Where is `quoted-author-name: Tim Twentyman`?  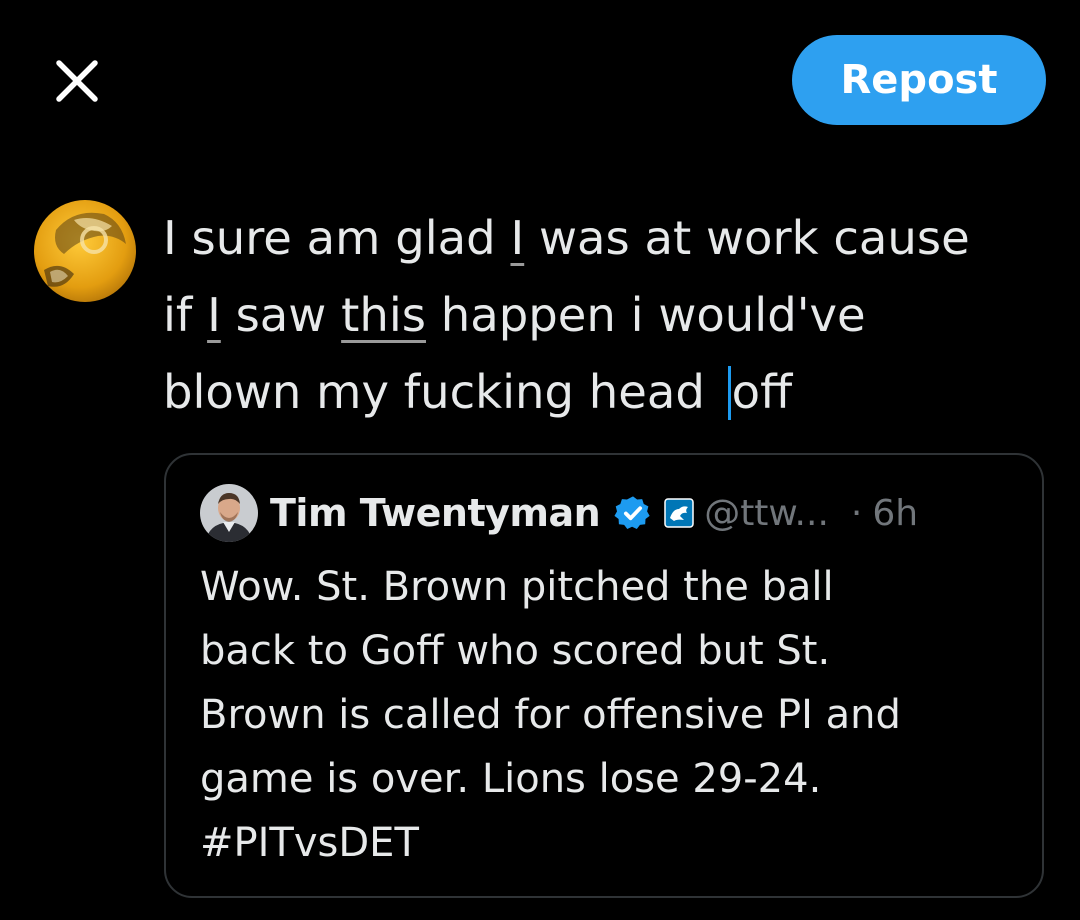
quoted-author-name: Tim Twentyman is located at coordinates (435, 513).